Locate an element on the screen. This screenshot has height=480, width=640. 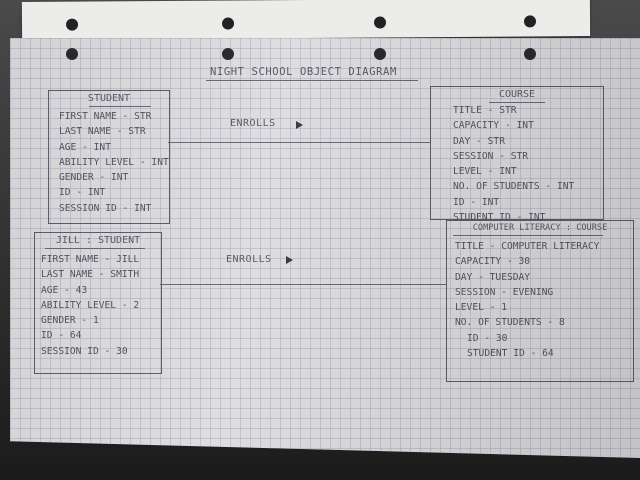
attribute: SESSION ID - INT is located at coordinates (105, 208).